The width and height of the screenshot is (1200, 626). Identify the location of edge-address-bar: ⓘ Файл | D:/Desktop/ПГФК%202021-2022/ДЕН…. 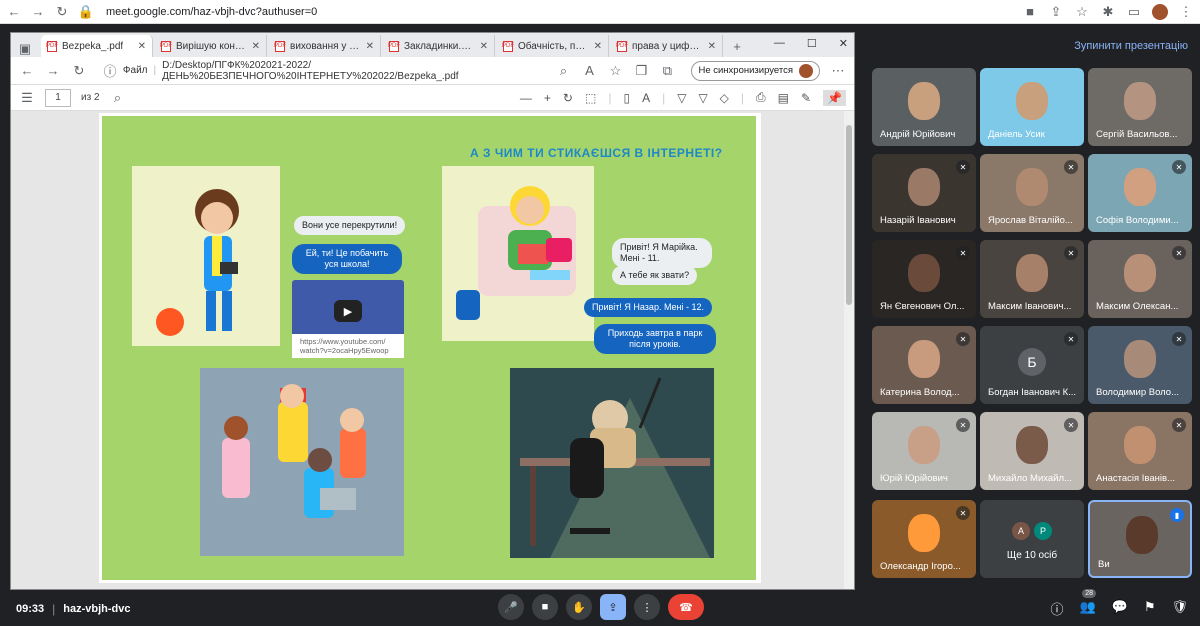
(389, 71).